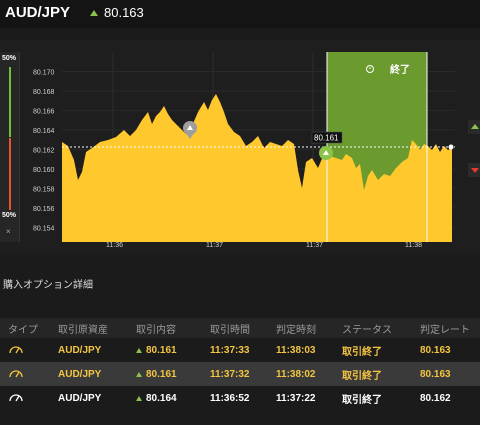 The width and height of the screenshot is (480, 425). Describe the element at coordinates (44, 131) in the screenshot. I see `y-tick-label: 80.164` at that location.